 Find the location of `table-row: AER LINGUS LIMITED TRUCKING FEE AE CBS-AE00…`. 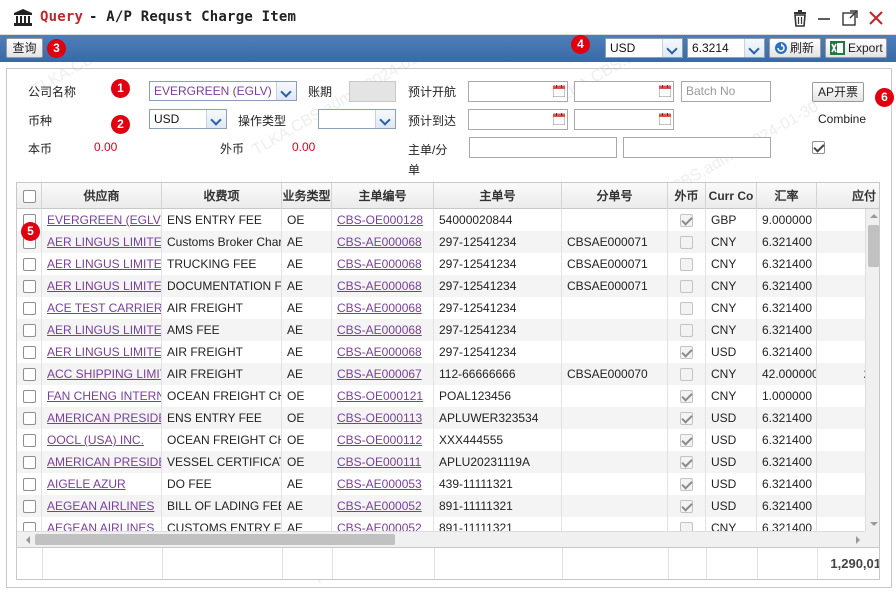

table-row: AER LINGUS LIMITED TRUCKING FEE AE CBS-AE00… is located at coordinates (448, 264).